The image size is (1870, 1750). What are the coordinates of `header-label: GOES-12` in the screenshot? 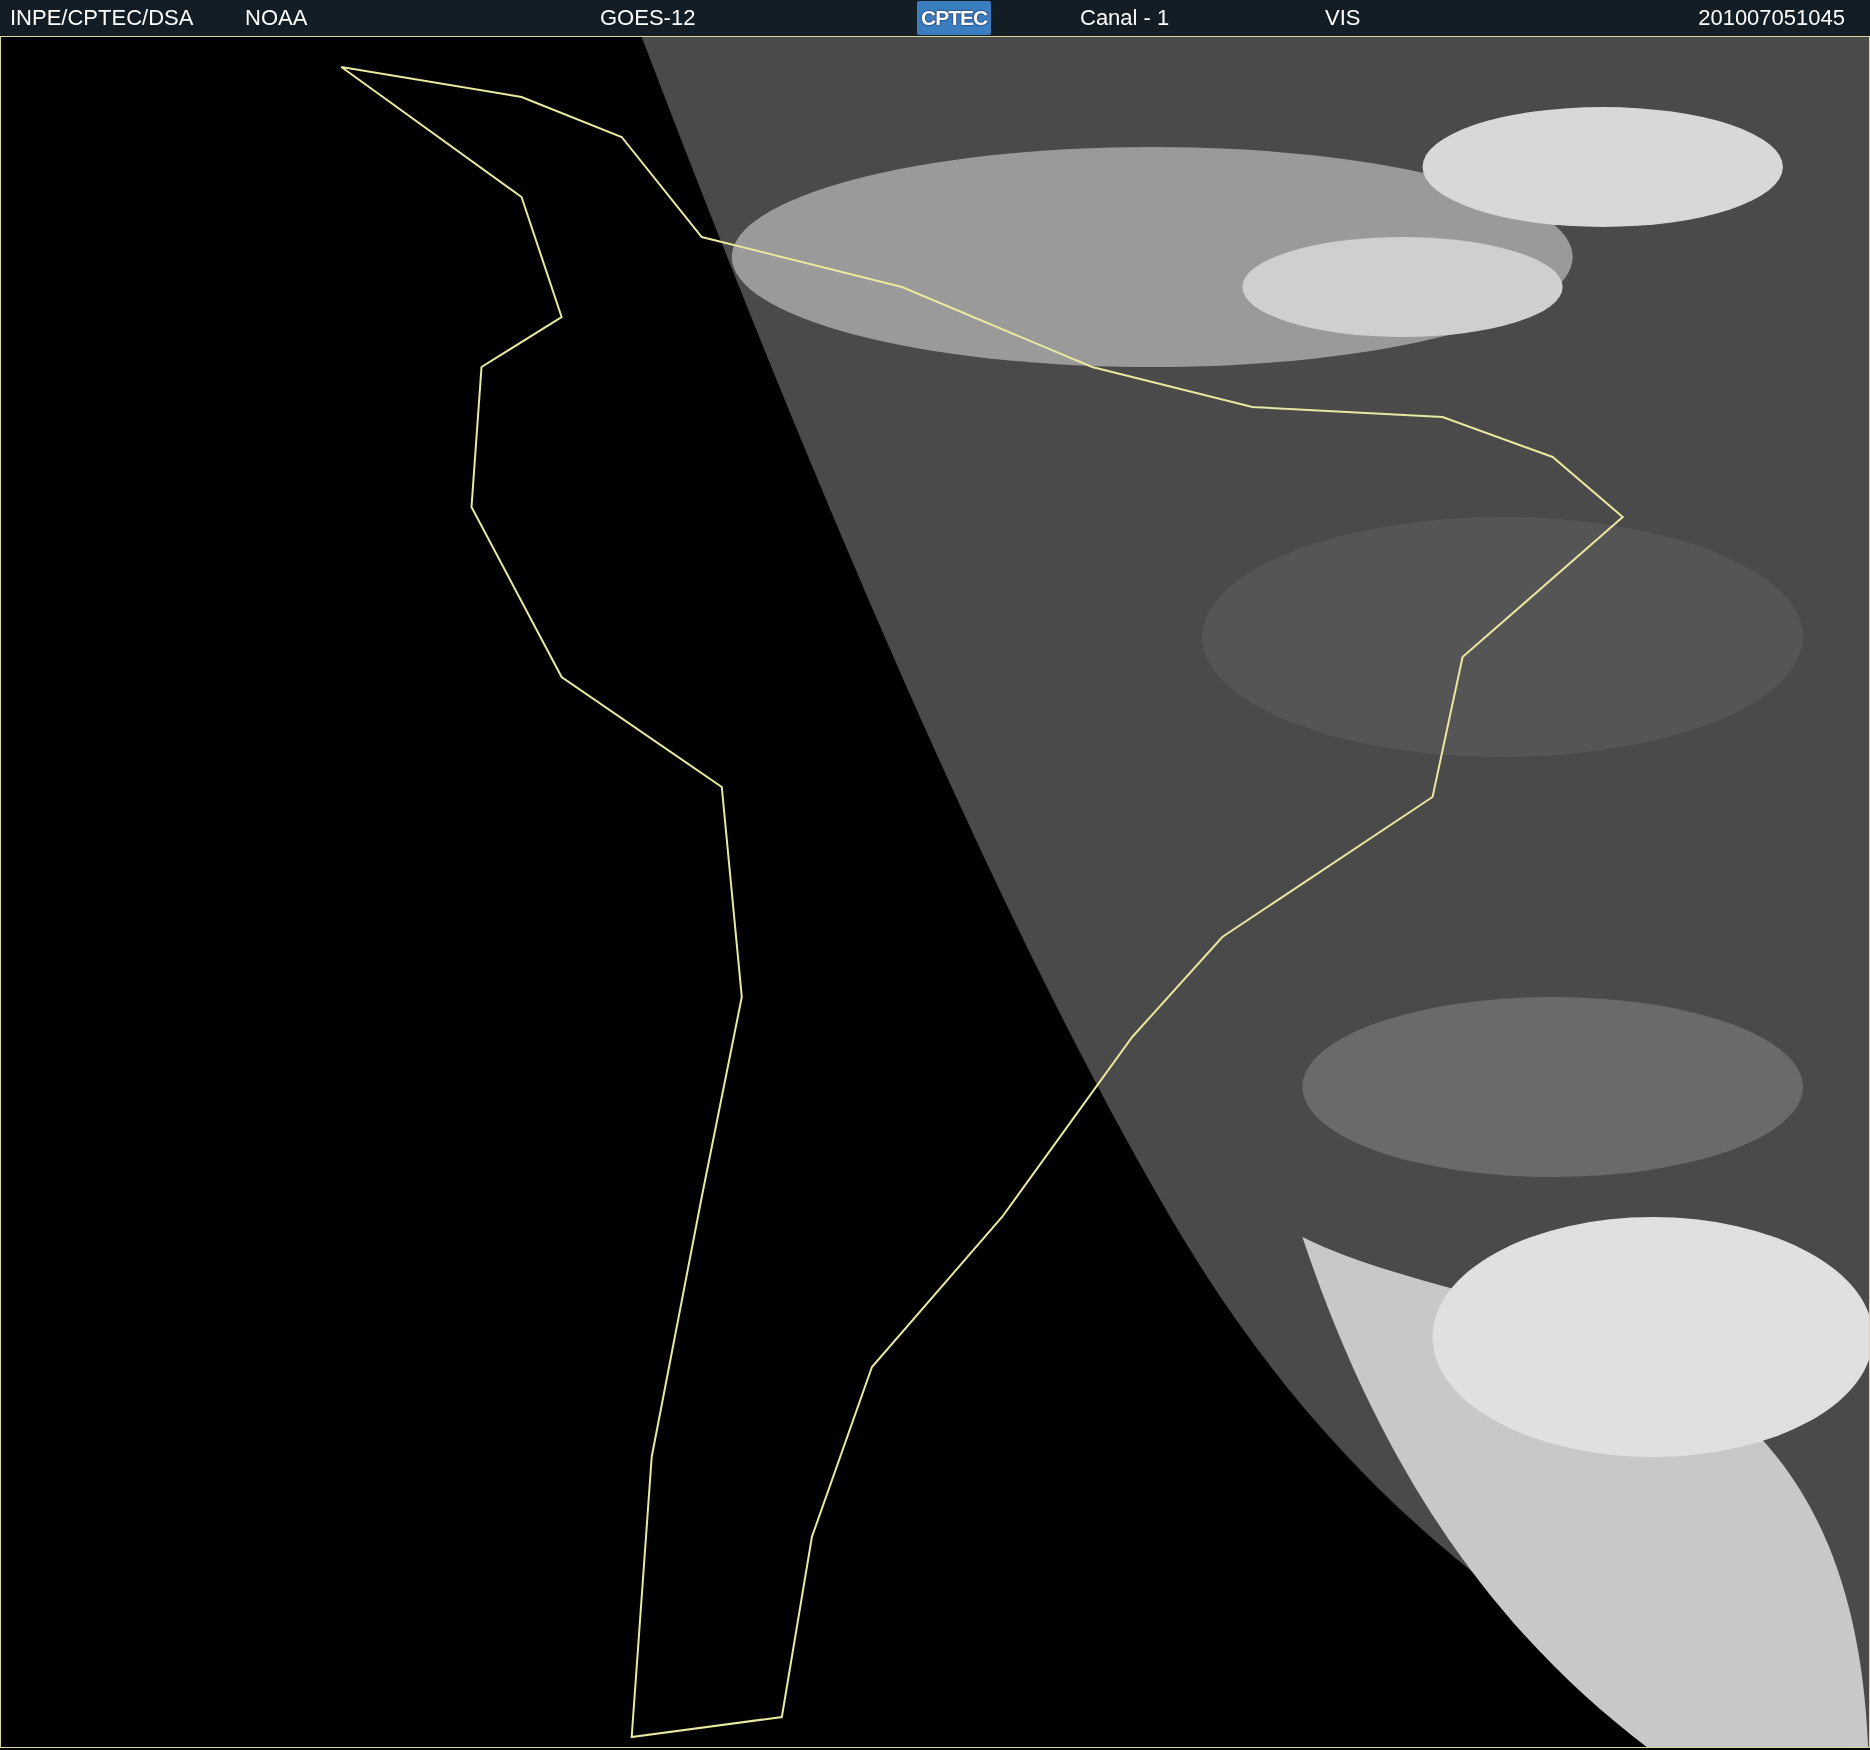 It's located at (648, 18).